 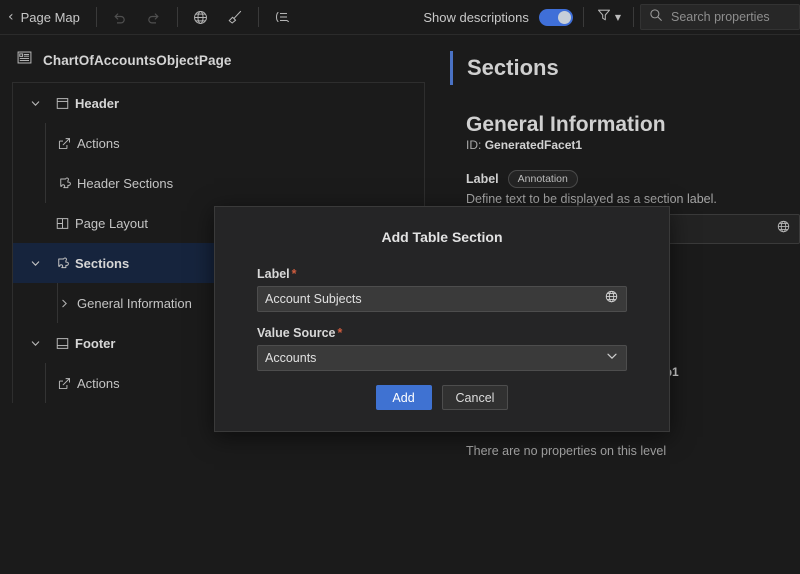 What do you see at coordinates (134, 303) in the screenshot?
I see `tree-item-label: General Information` at bounding box center [134, 303].